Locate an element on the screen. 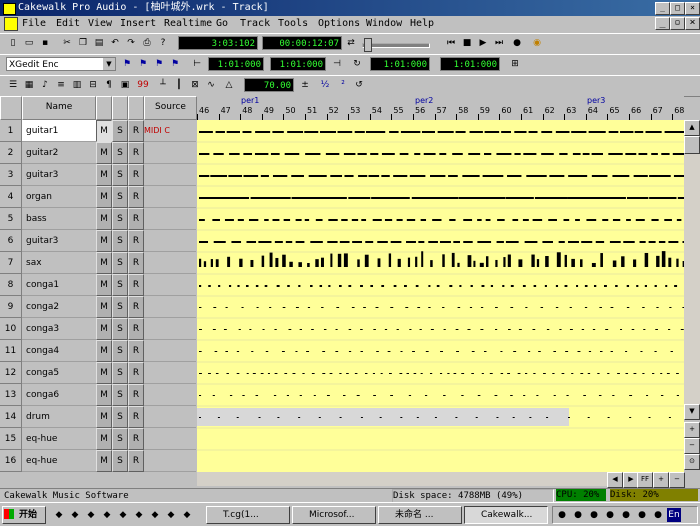 The height and width of the screenshot is (526, 700). now-time-display: 3:03:102 is located at coordinates (218, 43).